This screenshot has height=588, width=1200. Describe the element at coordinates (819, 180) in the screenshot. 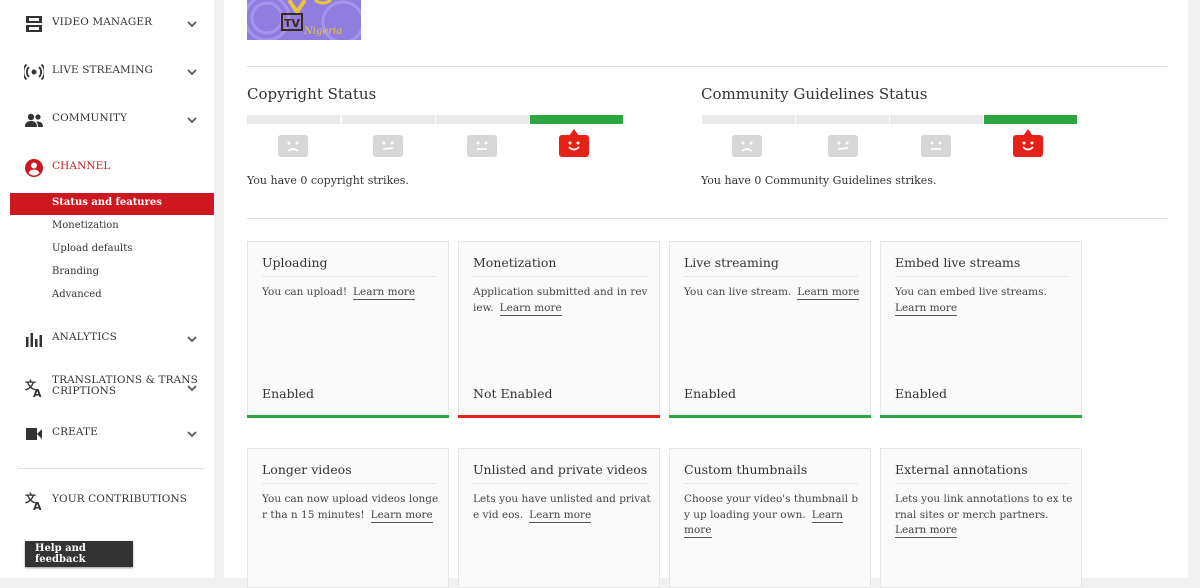

I see `community-guidelines-strike-text: You have 0 Community Guidelines strikes.` at that location.